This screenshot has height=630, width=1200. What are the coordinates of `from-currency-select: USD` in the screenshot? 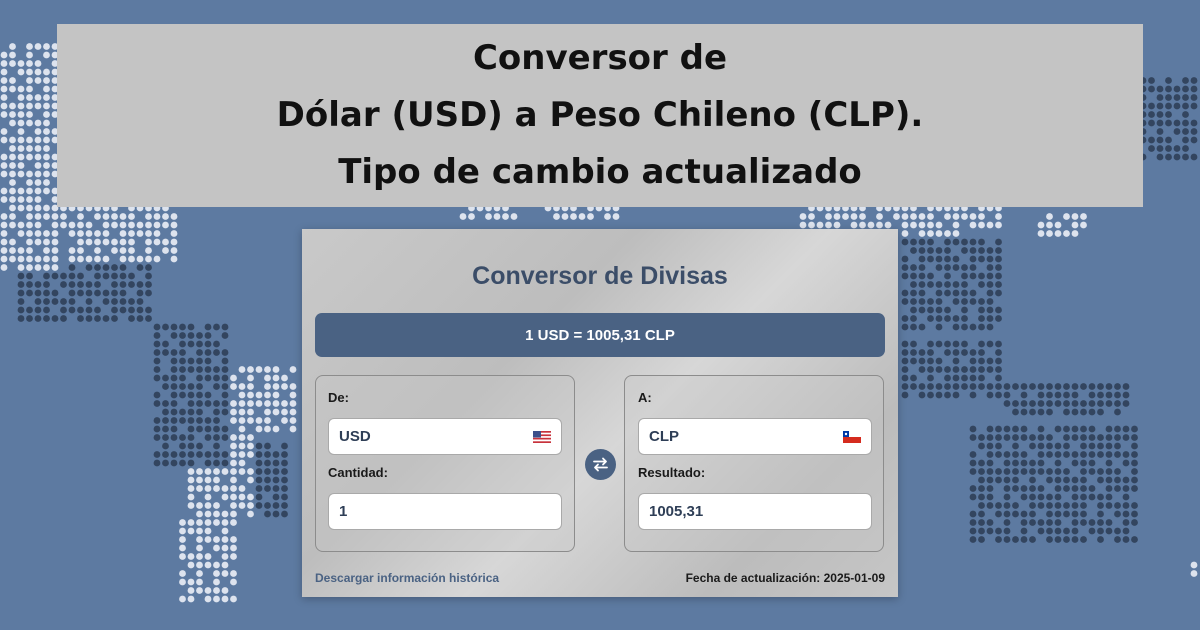 It's located at (445, 436).